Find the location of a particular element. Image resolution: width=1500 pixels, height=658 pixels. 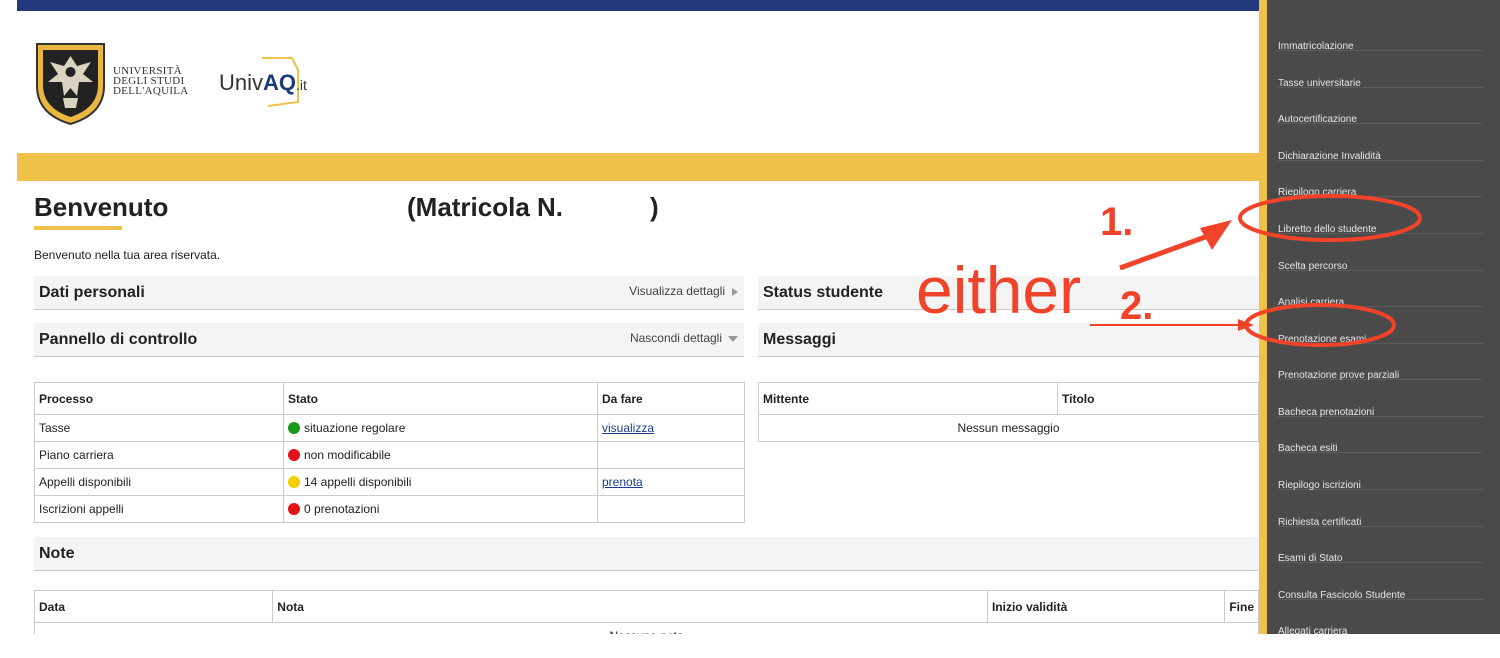

highlight-ellipse-libretto is located at coordinates (1330, 218).